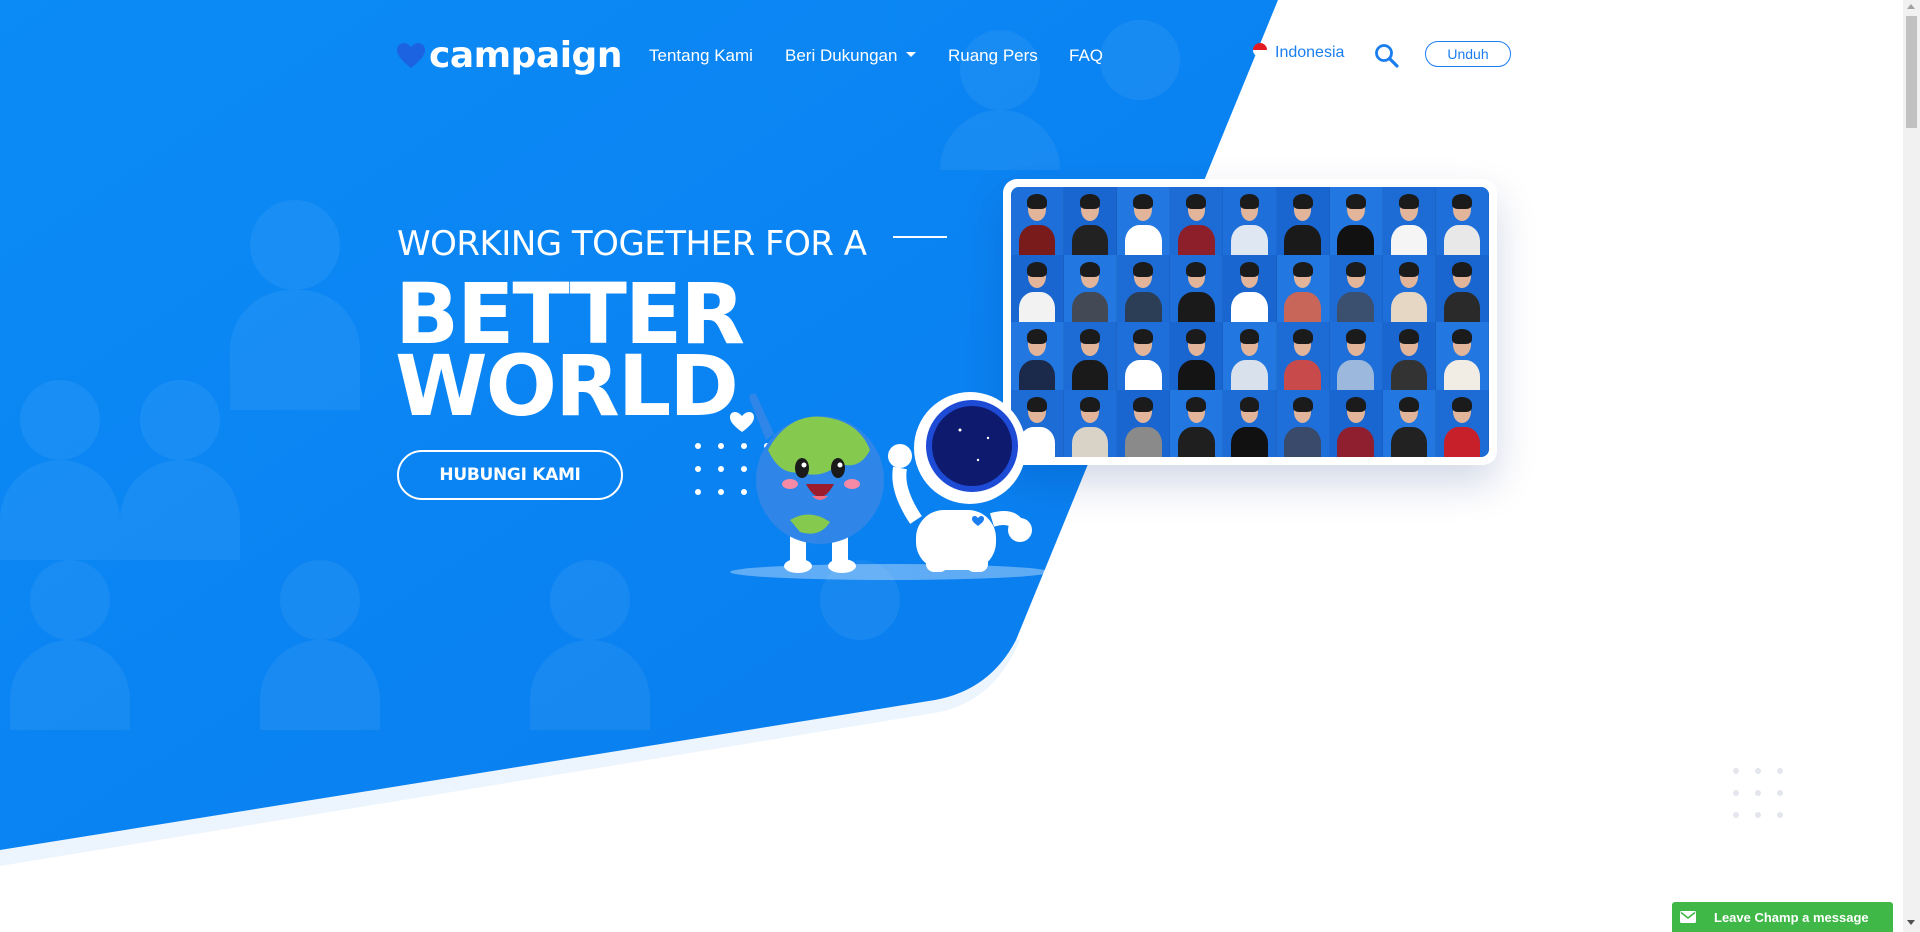  What do you see at coordinates (1911, 922) in the screenshot?
I see `scroll-down-arrow-icon` at bounding box center [1911, 922].